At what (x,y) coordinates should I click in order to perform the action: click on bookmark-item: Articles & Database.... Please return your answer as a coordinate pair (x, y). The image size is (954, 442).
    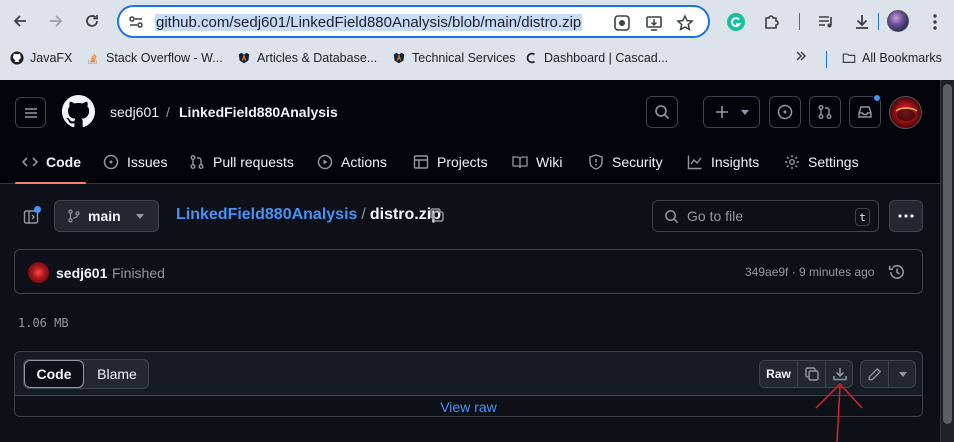
    Looking at the image, I should click on (307, 58).